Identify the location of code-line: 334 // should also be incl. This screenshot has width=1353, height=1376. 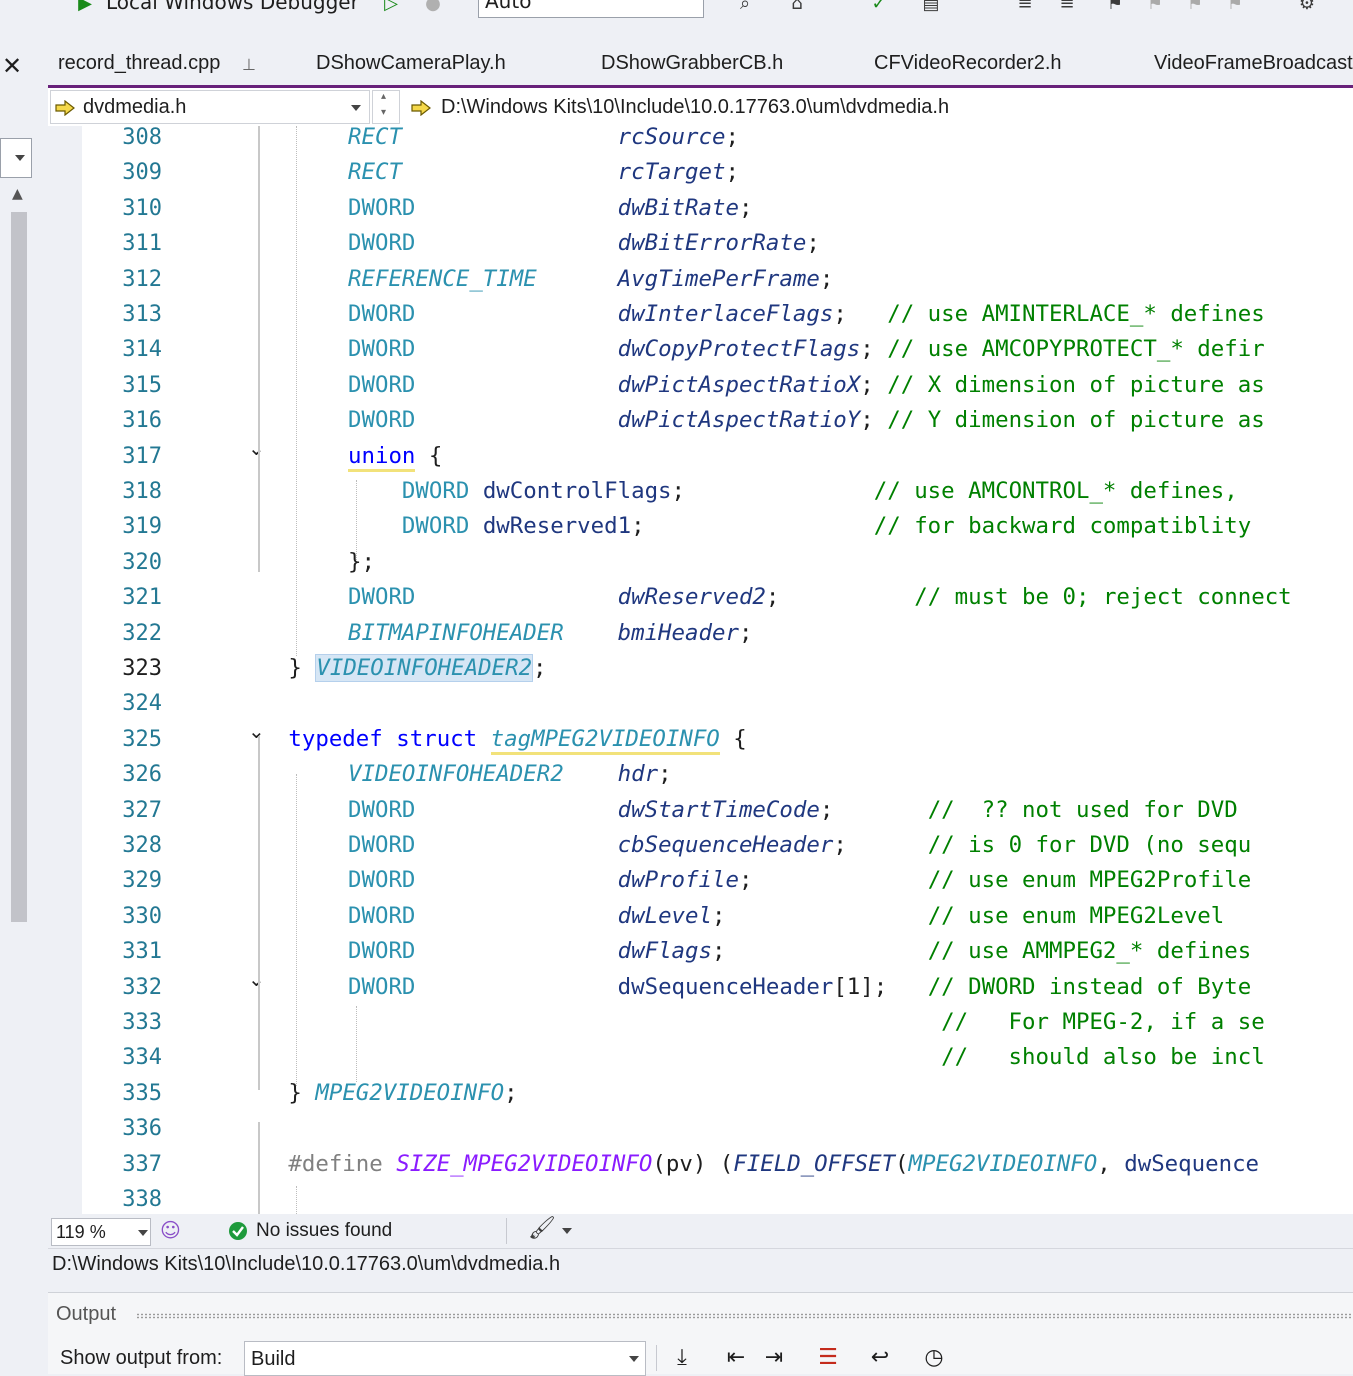
(700, 1057).